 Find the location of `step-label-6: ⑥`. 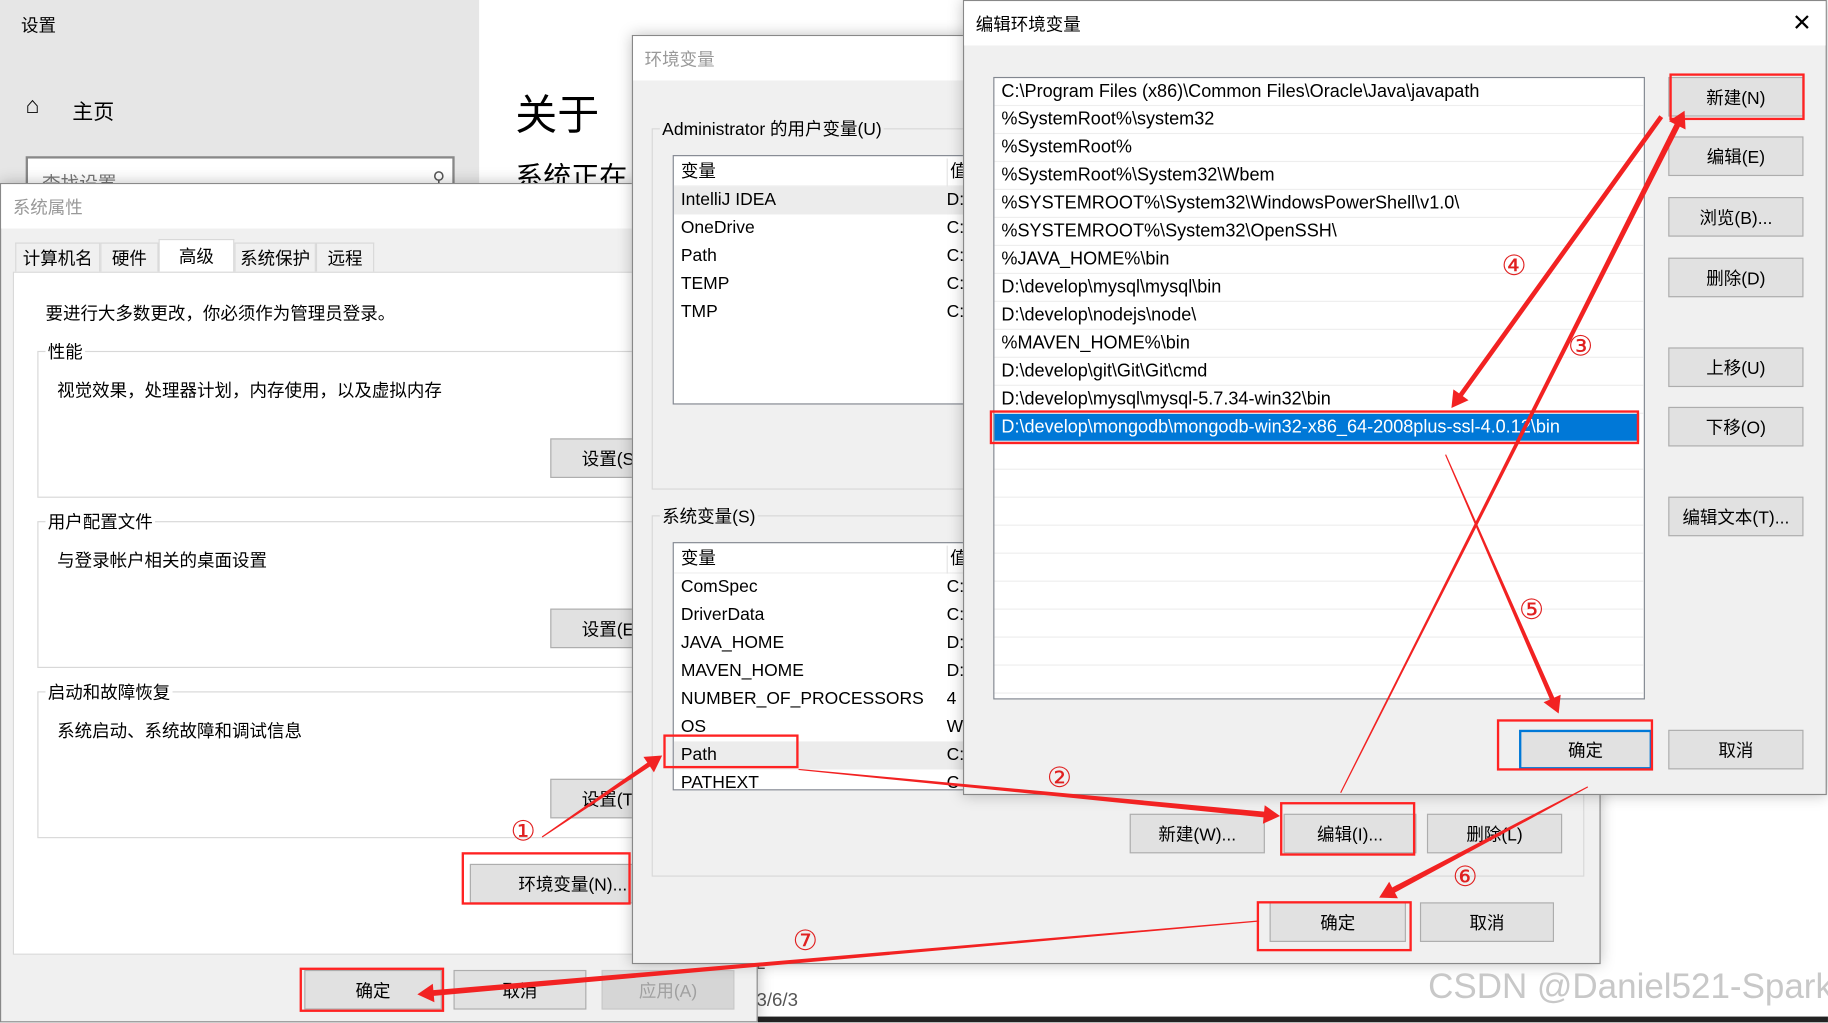

step-label-6: ⑥ is located at coordinates (1465, 877).